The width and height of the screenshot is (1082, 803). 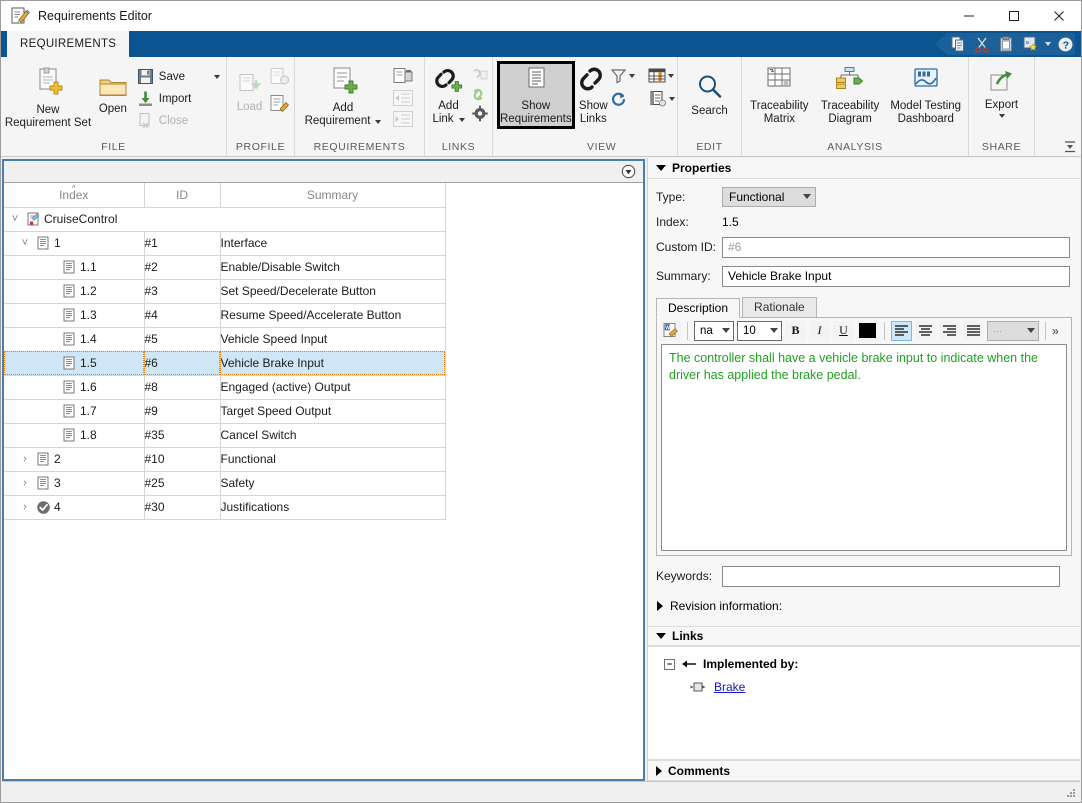 What do you see at coordinates (885, 687) in the screenshot?
I see `link-item: Brake` at bounding box center [885, 687].